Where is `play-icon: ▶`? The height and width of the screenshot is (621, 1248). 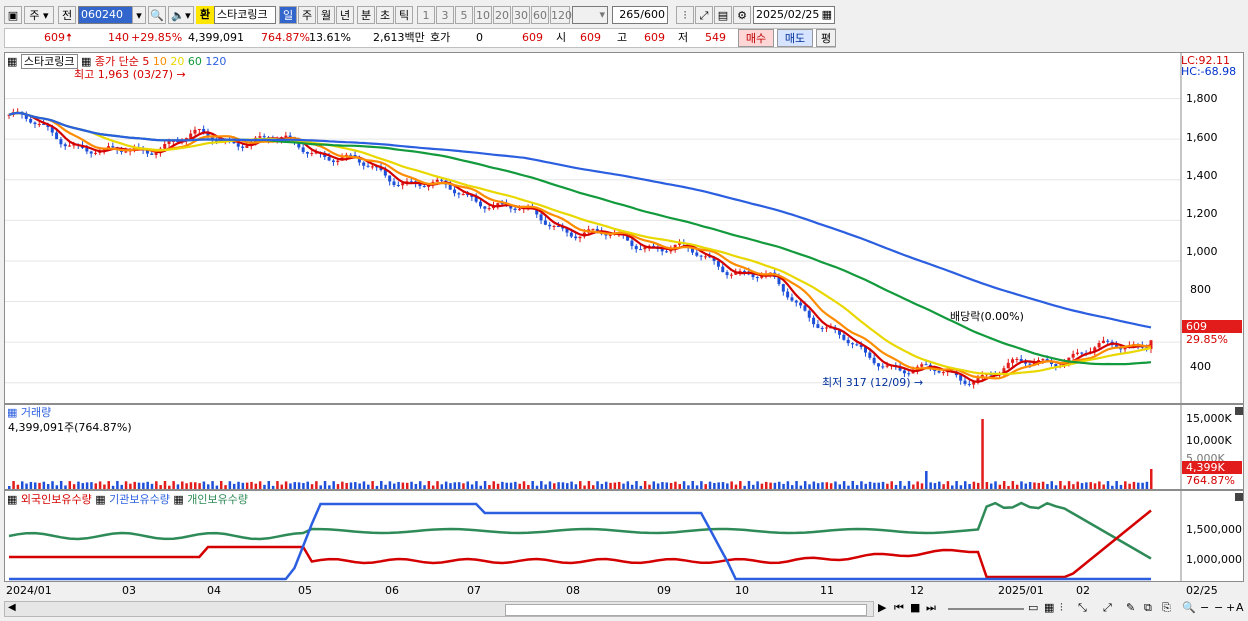
play-icon: ▶ is located at coordinates (882, 607).